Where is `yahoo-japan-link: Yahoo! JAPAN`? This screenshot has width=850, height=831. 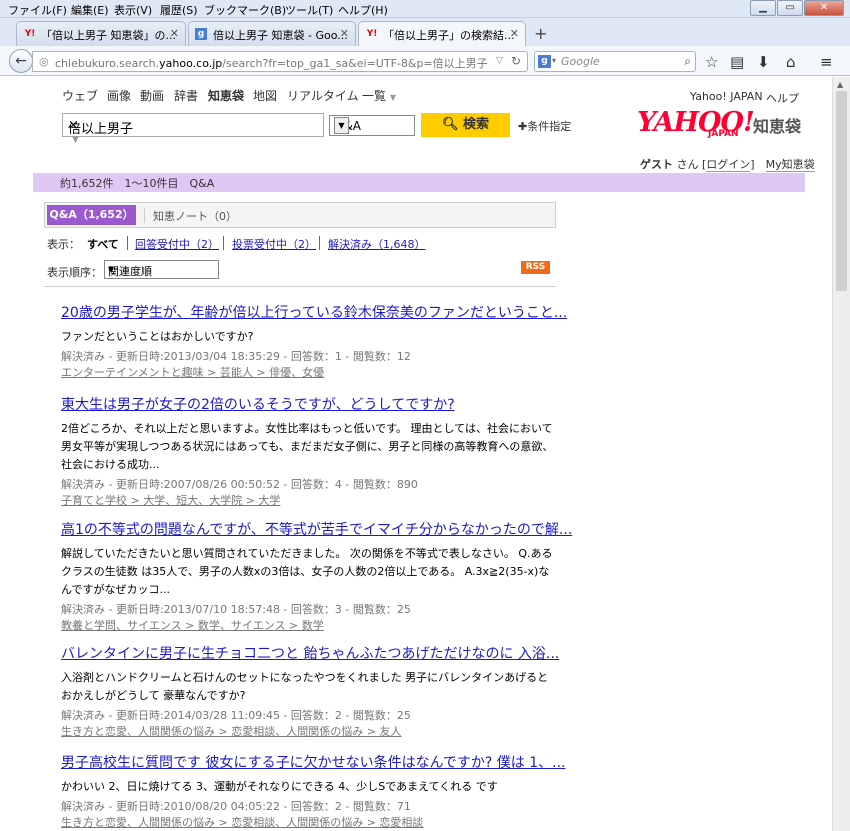 yahoo-japan-link: Yahoo! JAPAN is located at coordinates (726, 96).